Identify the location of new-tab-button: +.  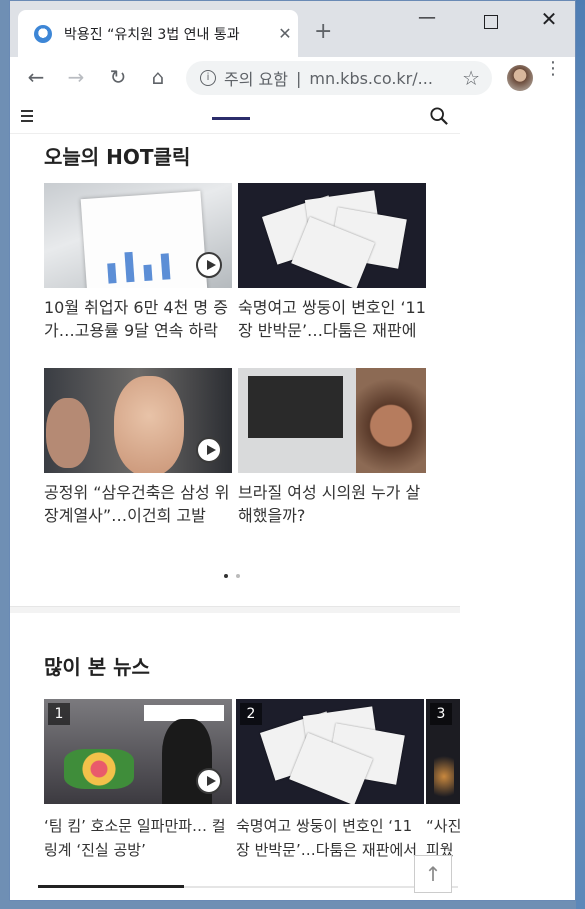
(323, 31).